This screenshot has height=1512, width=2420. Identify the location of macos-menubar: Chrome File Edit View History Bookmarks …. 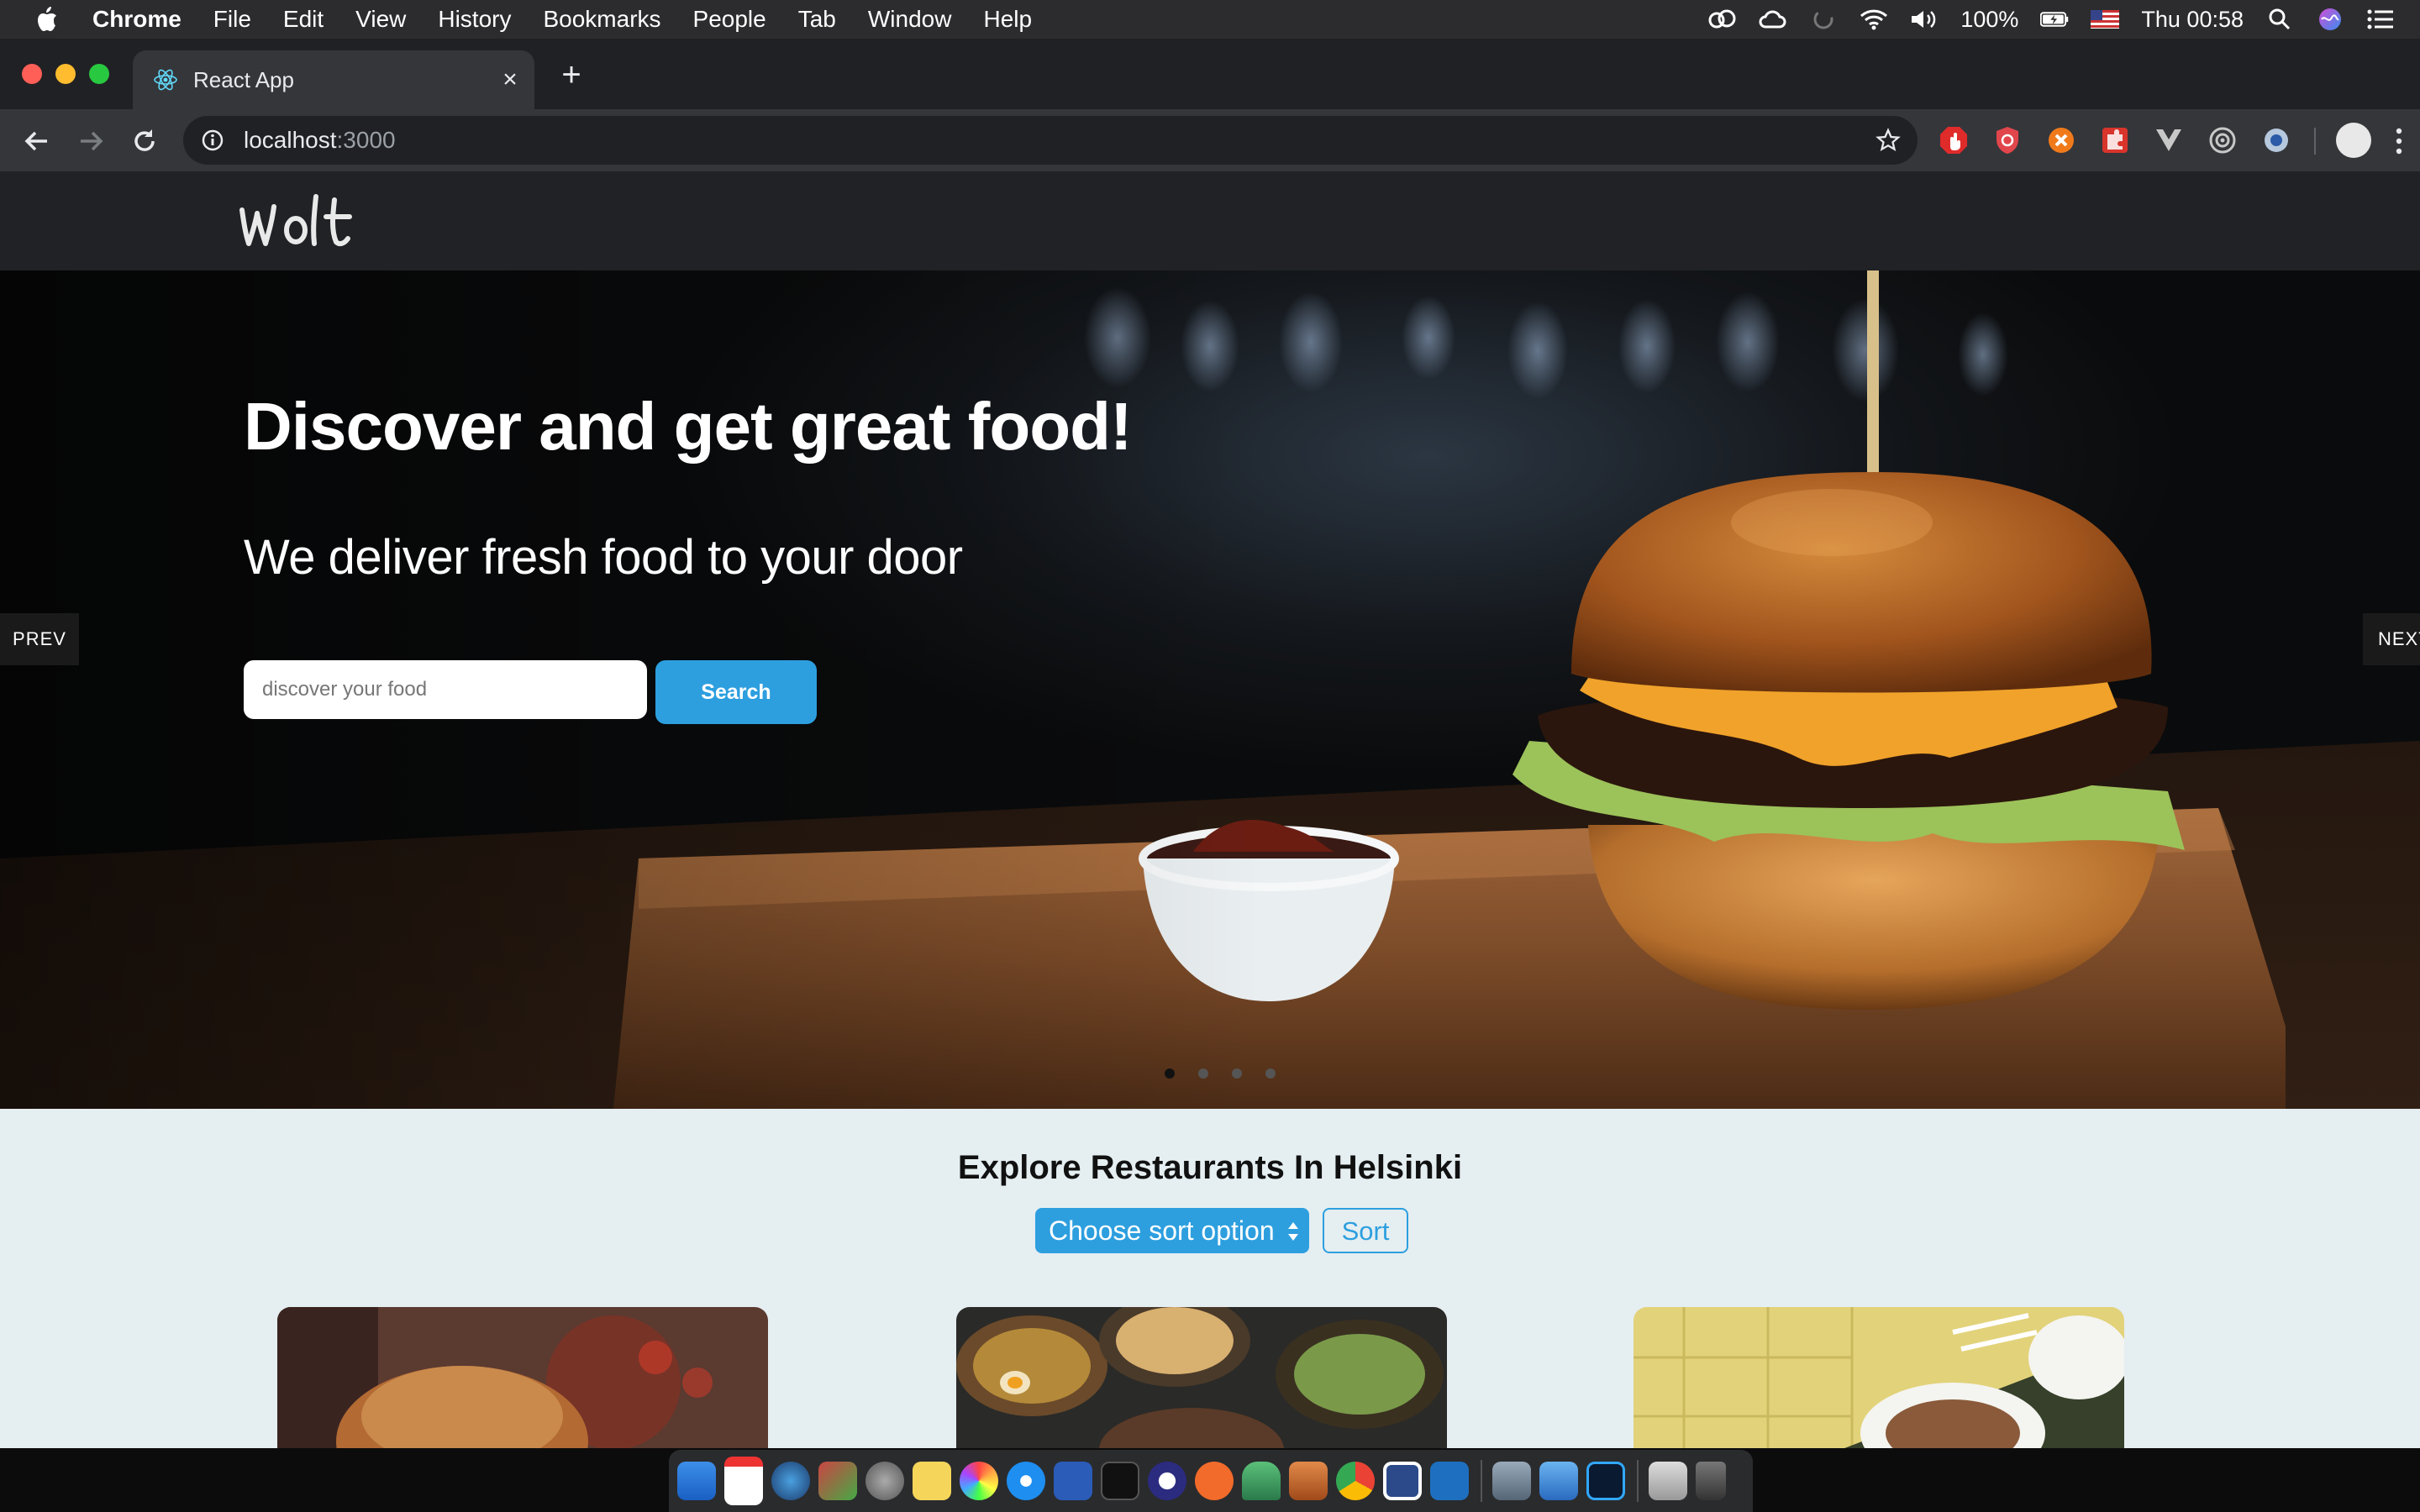
(1210, 19).